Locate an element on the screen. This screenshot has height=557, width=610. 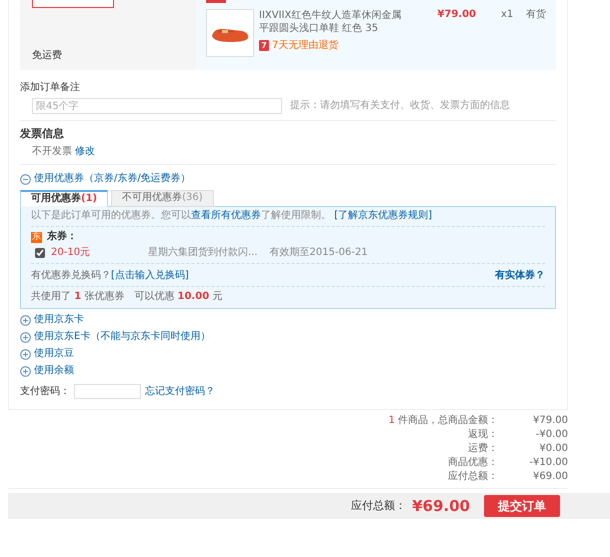
coupon-group-title: 东券： is located at coordinates (62, 237).